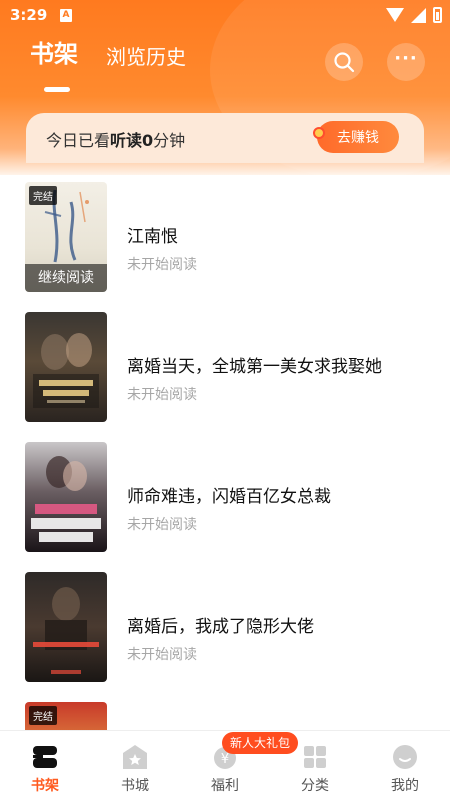  I want to click on status-time: 3:29, so click(29, 15).